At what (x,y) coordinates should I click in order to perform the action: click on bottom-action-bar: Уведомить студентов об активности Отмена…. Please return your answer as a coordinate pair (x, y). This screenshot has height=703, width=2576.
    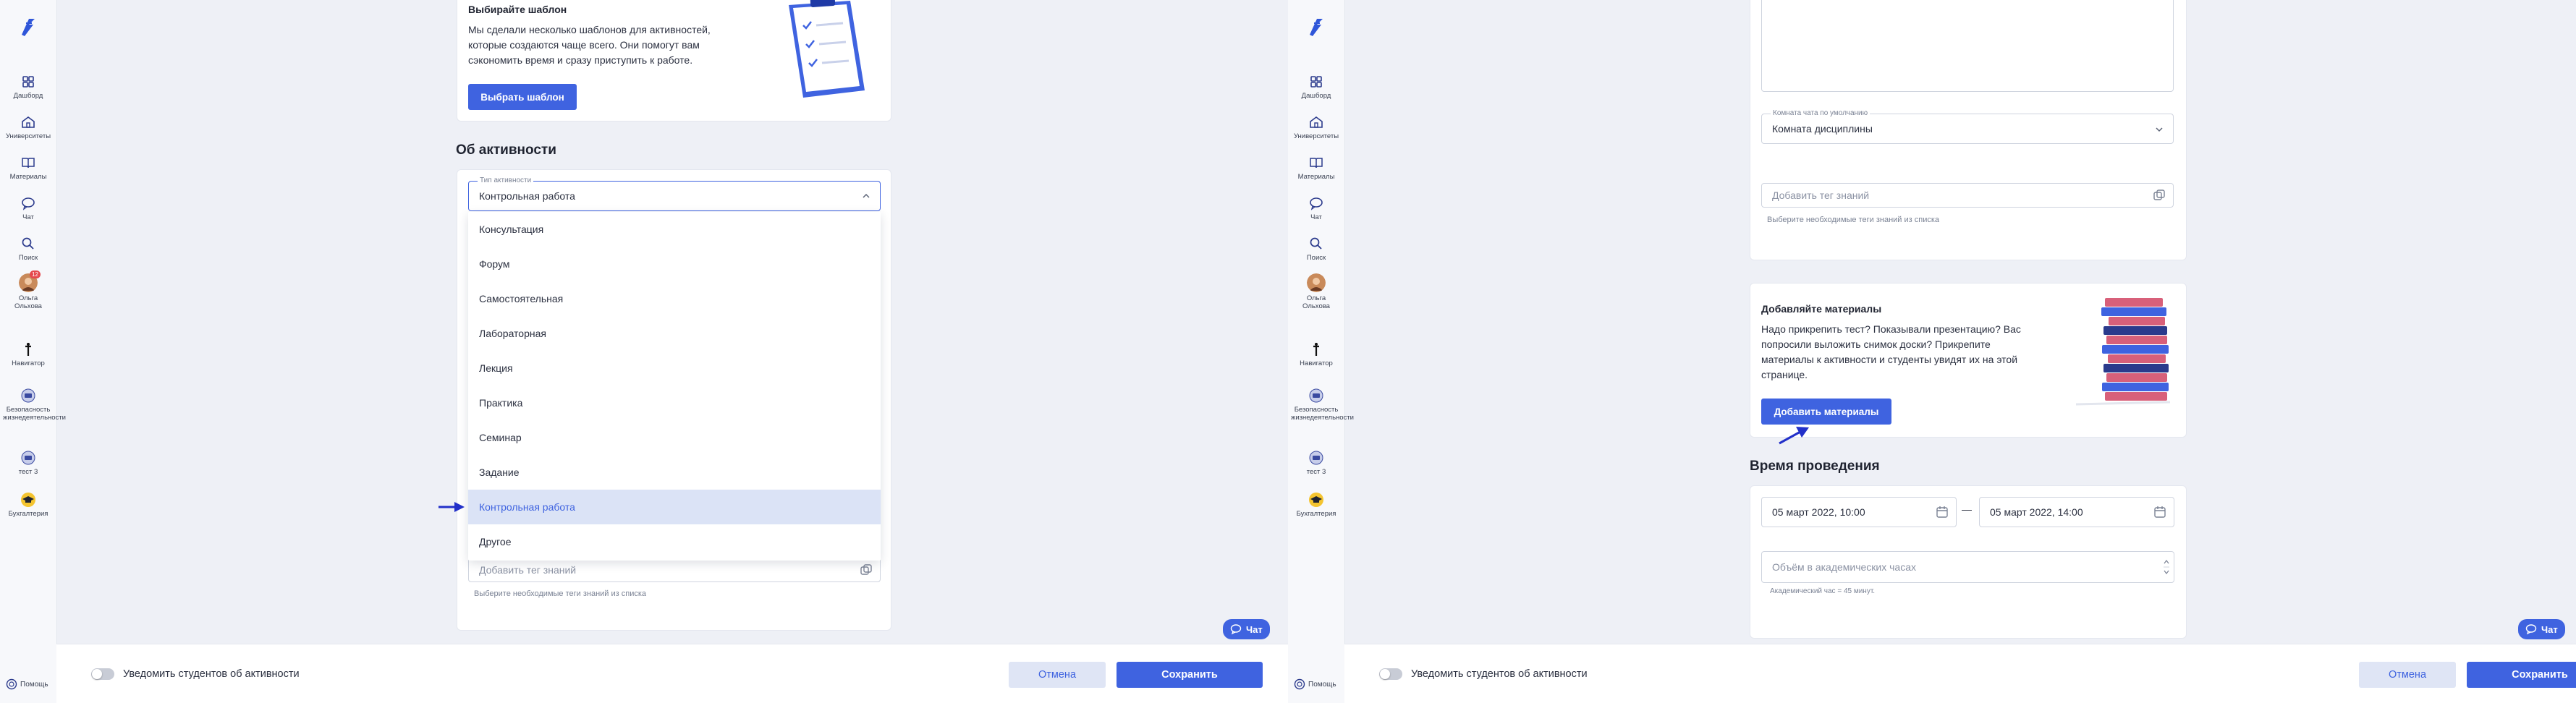
    Looking at the image, I should click on (672, 673).